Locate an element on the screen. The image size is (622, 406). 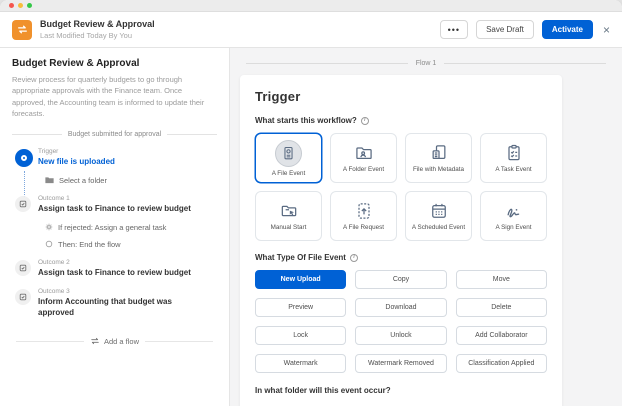
tile-label: File with Metadata is located at coordinates (438, 169).